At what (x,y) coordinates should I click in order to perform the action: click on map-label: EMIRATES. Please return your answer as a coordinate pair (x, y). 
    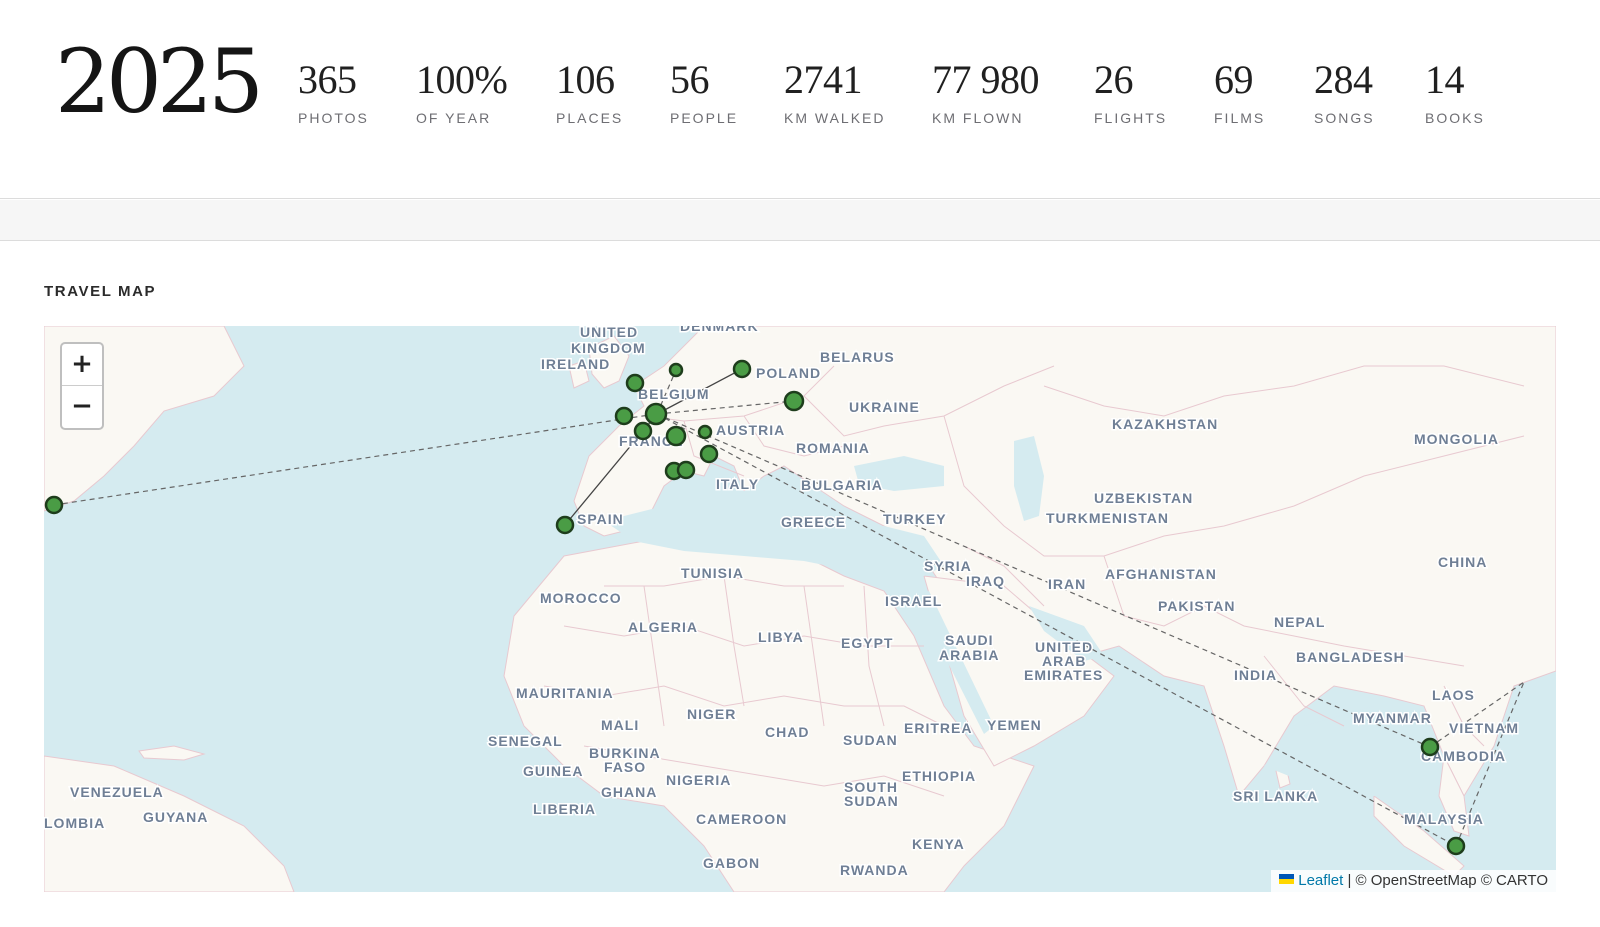
    Looking at the image, I should click on (1063, 675).